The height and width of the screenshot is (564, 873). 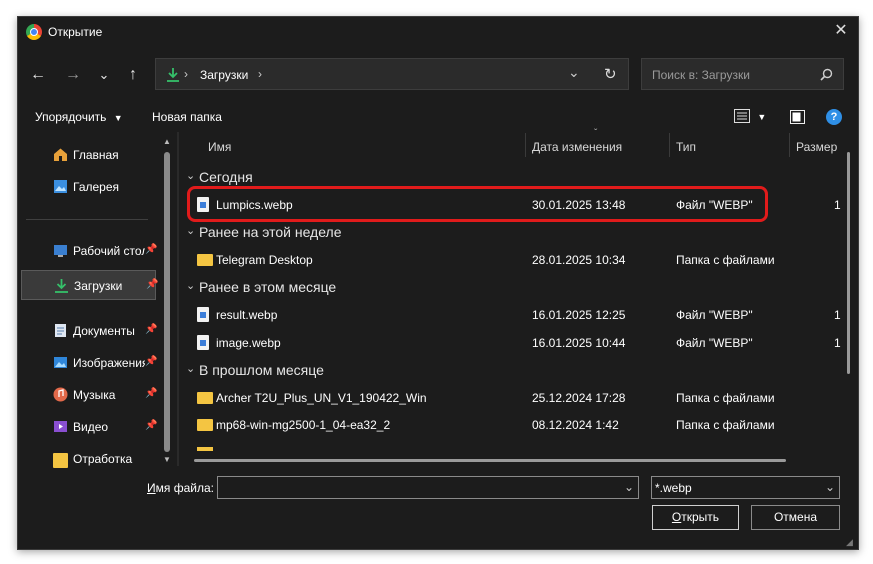 What do you see at coordinates (742, 116) in the screenshot?
I see `list-view-icon` at bounding box center [742, 116].